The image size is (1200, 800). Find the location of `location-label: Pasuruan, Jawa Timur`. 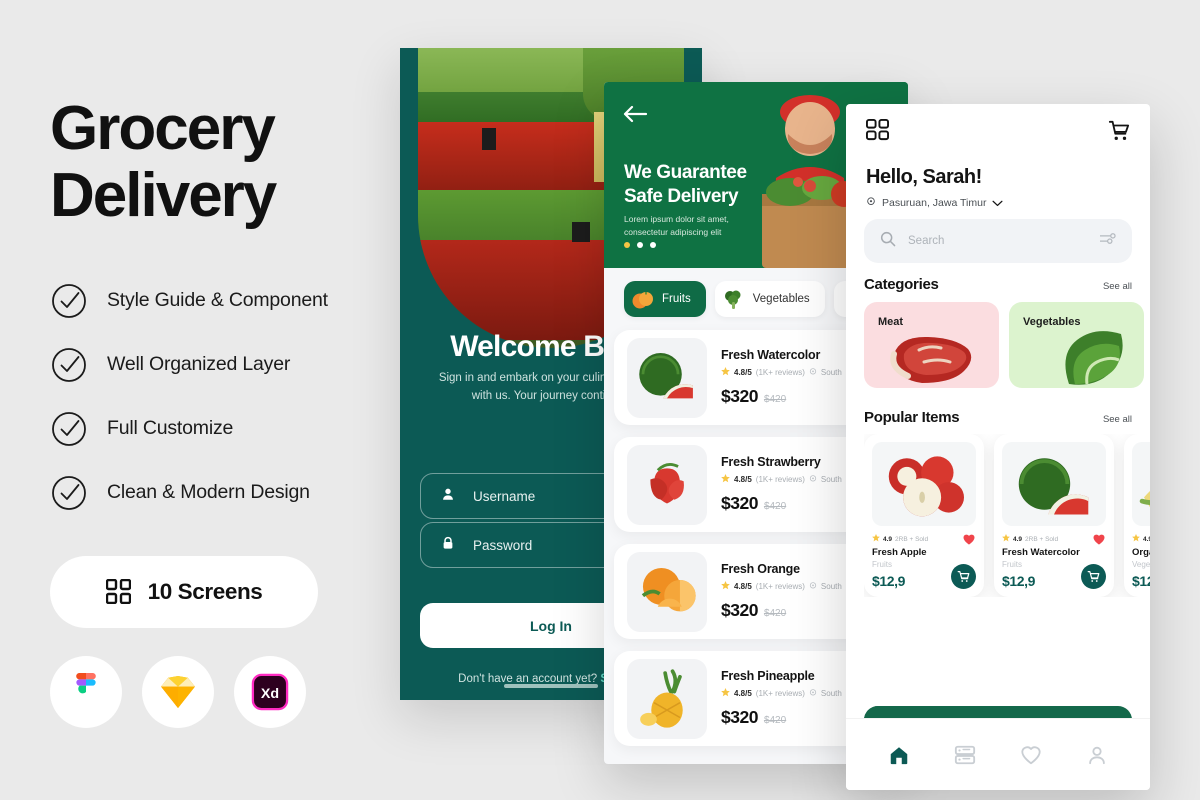

location-label: Pasuruan, Jawa Timur is located at coordinates (934, 203).